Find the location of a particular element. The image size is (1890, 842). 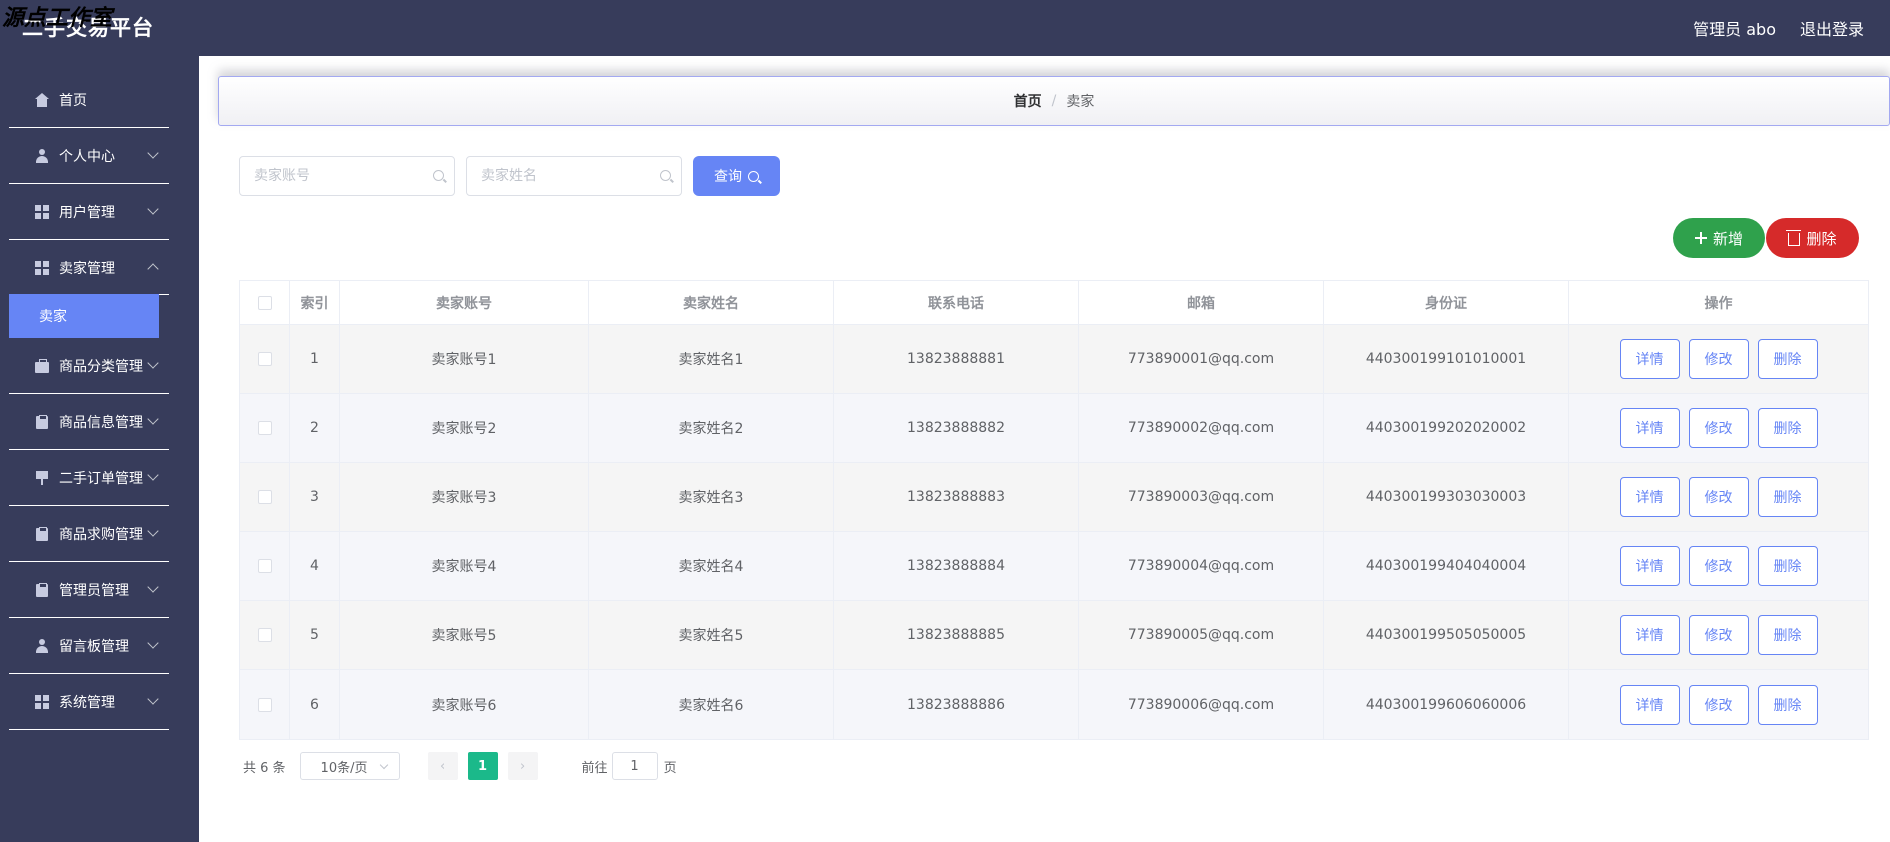

sidebar-item-personal-center: 个人中心 is located at coordinates (89, 156).